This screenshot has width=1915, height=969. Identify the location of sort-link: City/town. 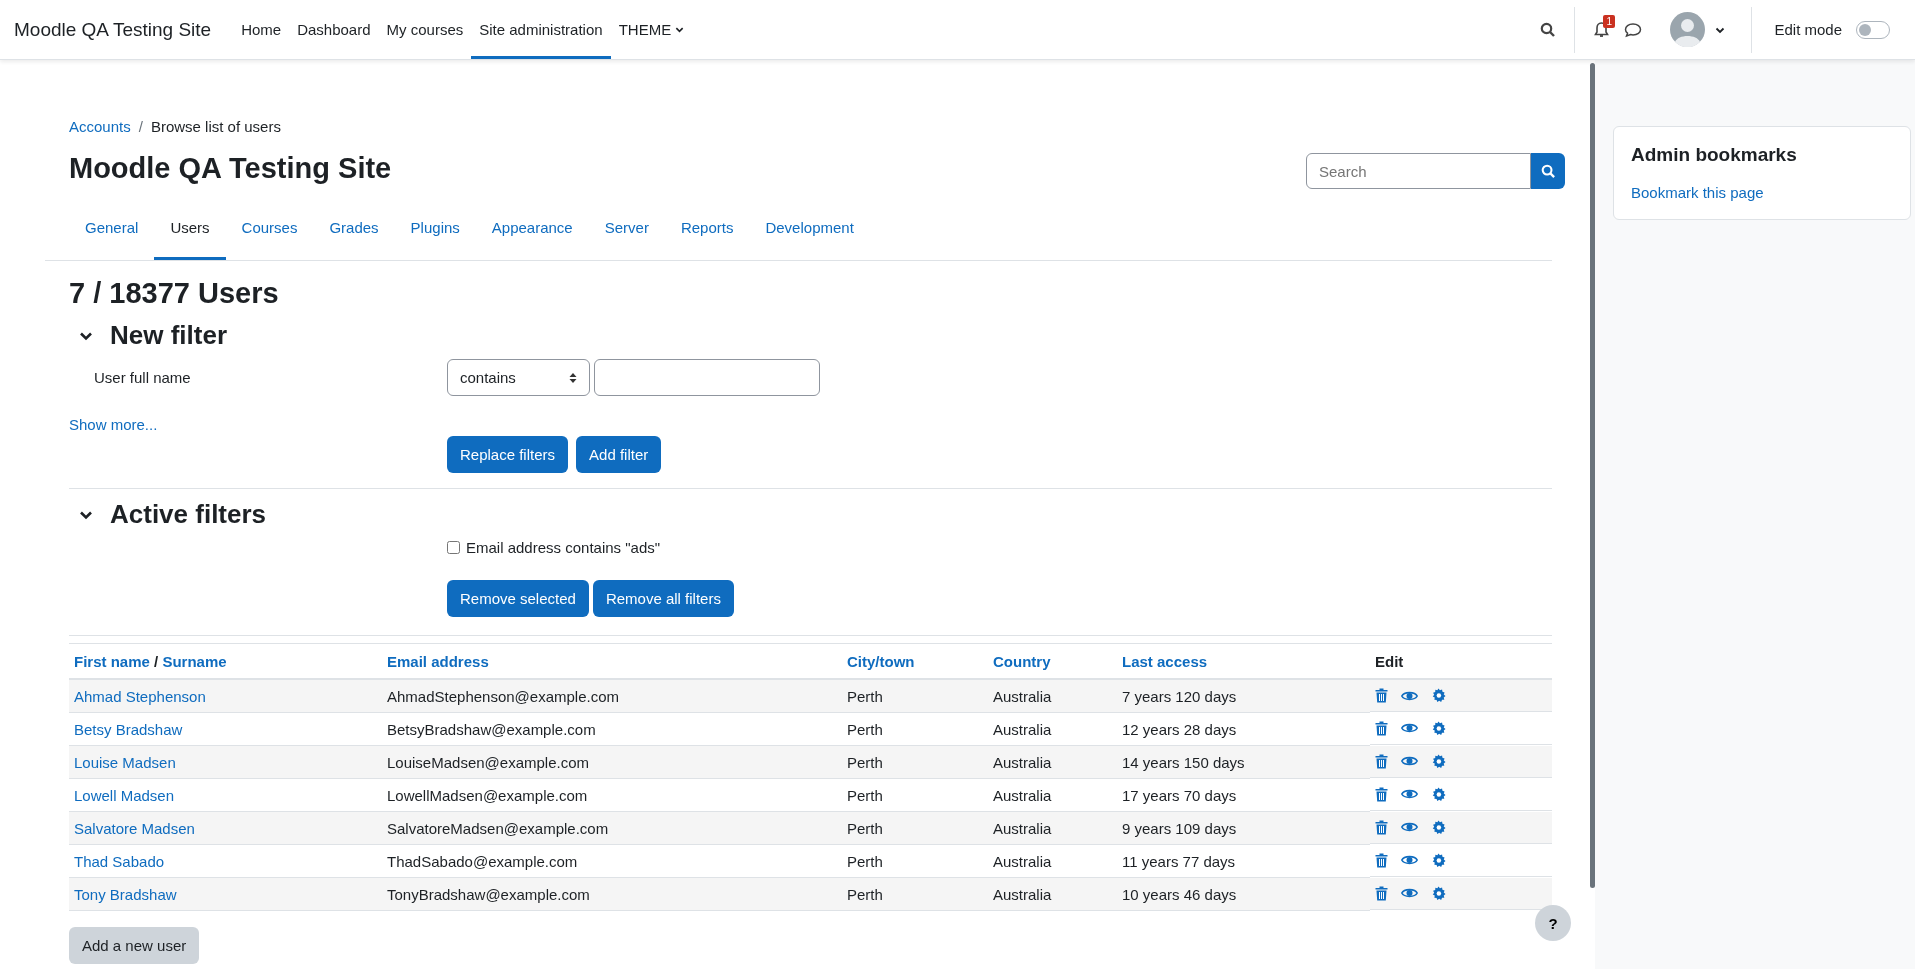
(881, 661).